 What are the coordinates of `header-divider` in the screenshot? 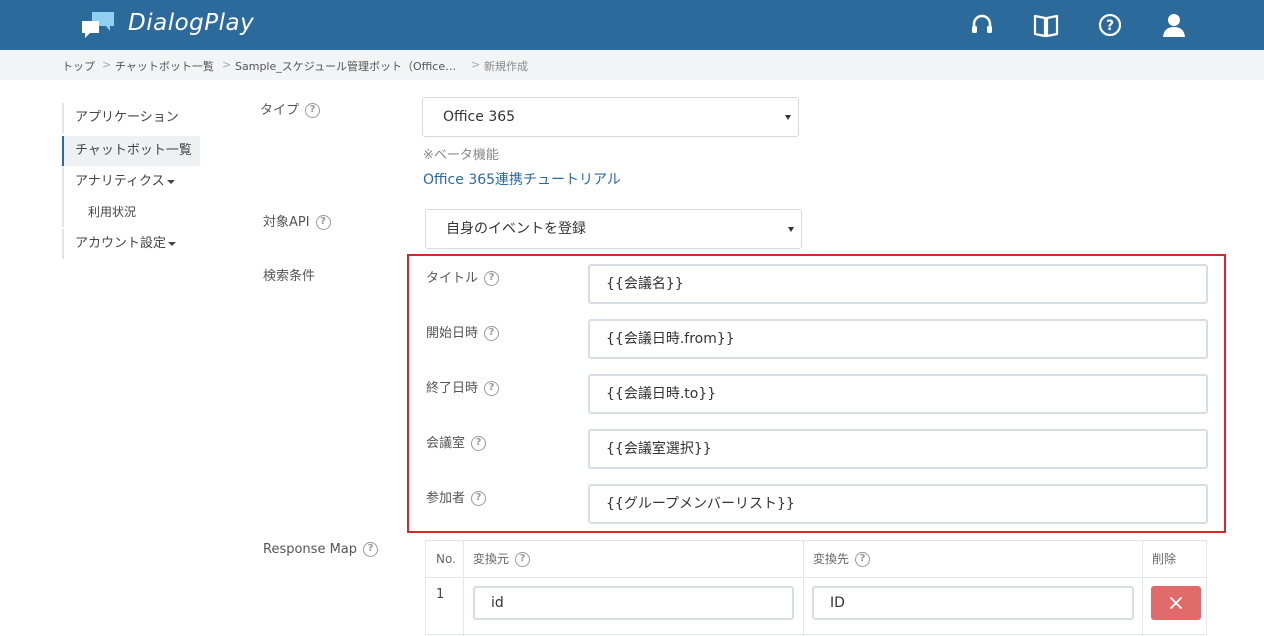 It's located at (816, 577).